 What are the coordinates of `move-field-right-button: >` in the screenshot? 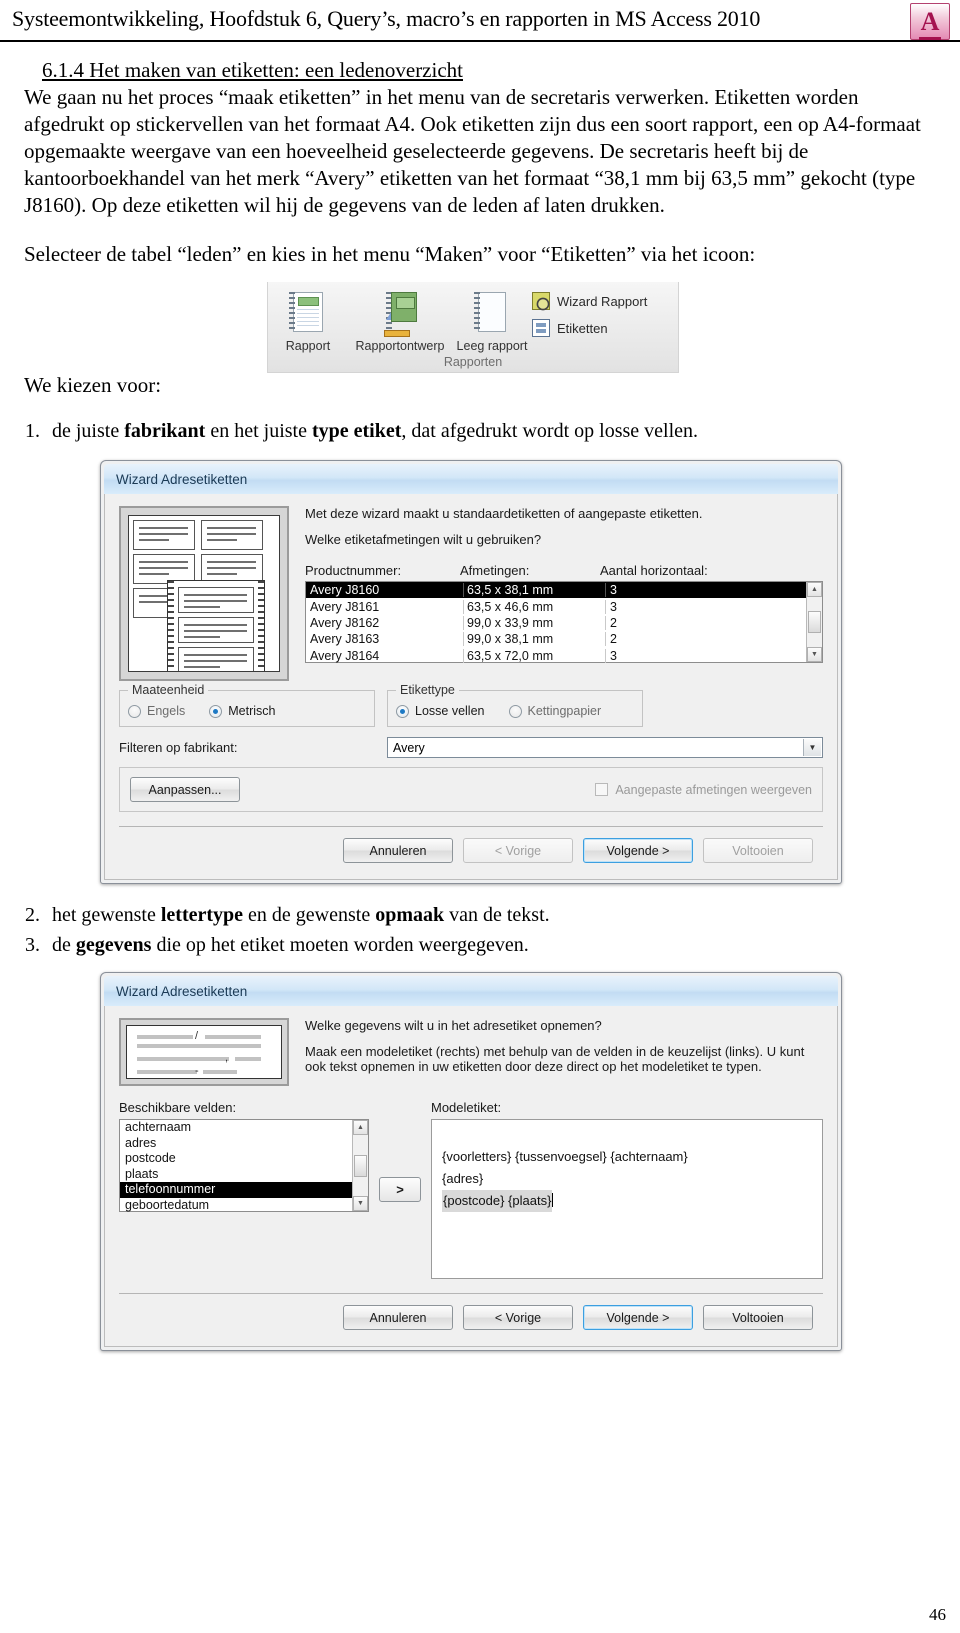 It's located at (400, 1189).